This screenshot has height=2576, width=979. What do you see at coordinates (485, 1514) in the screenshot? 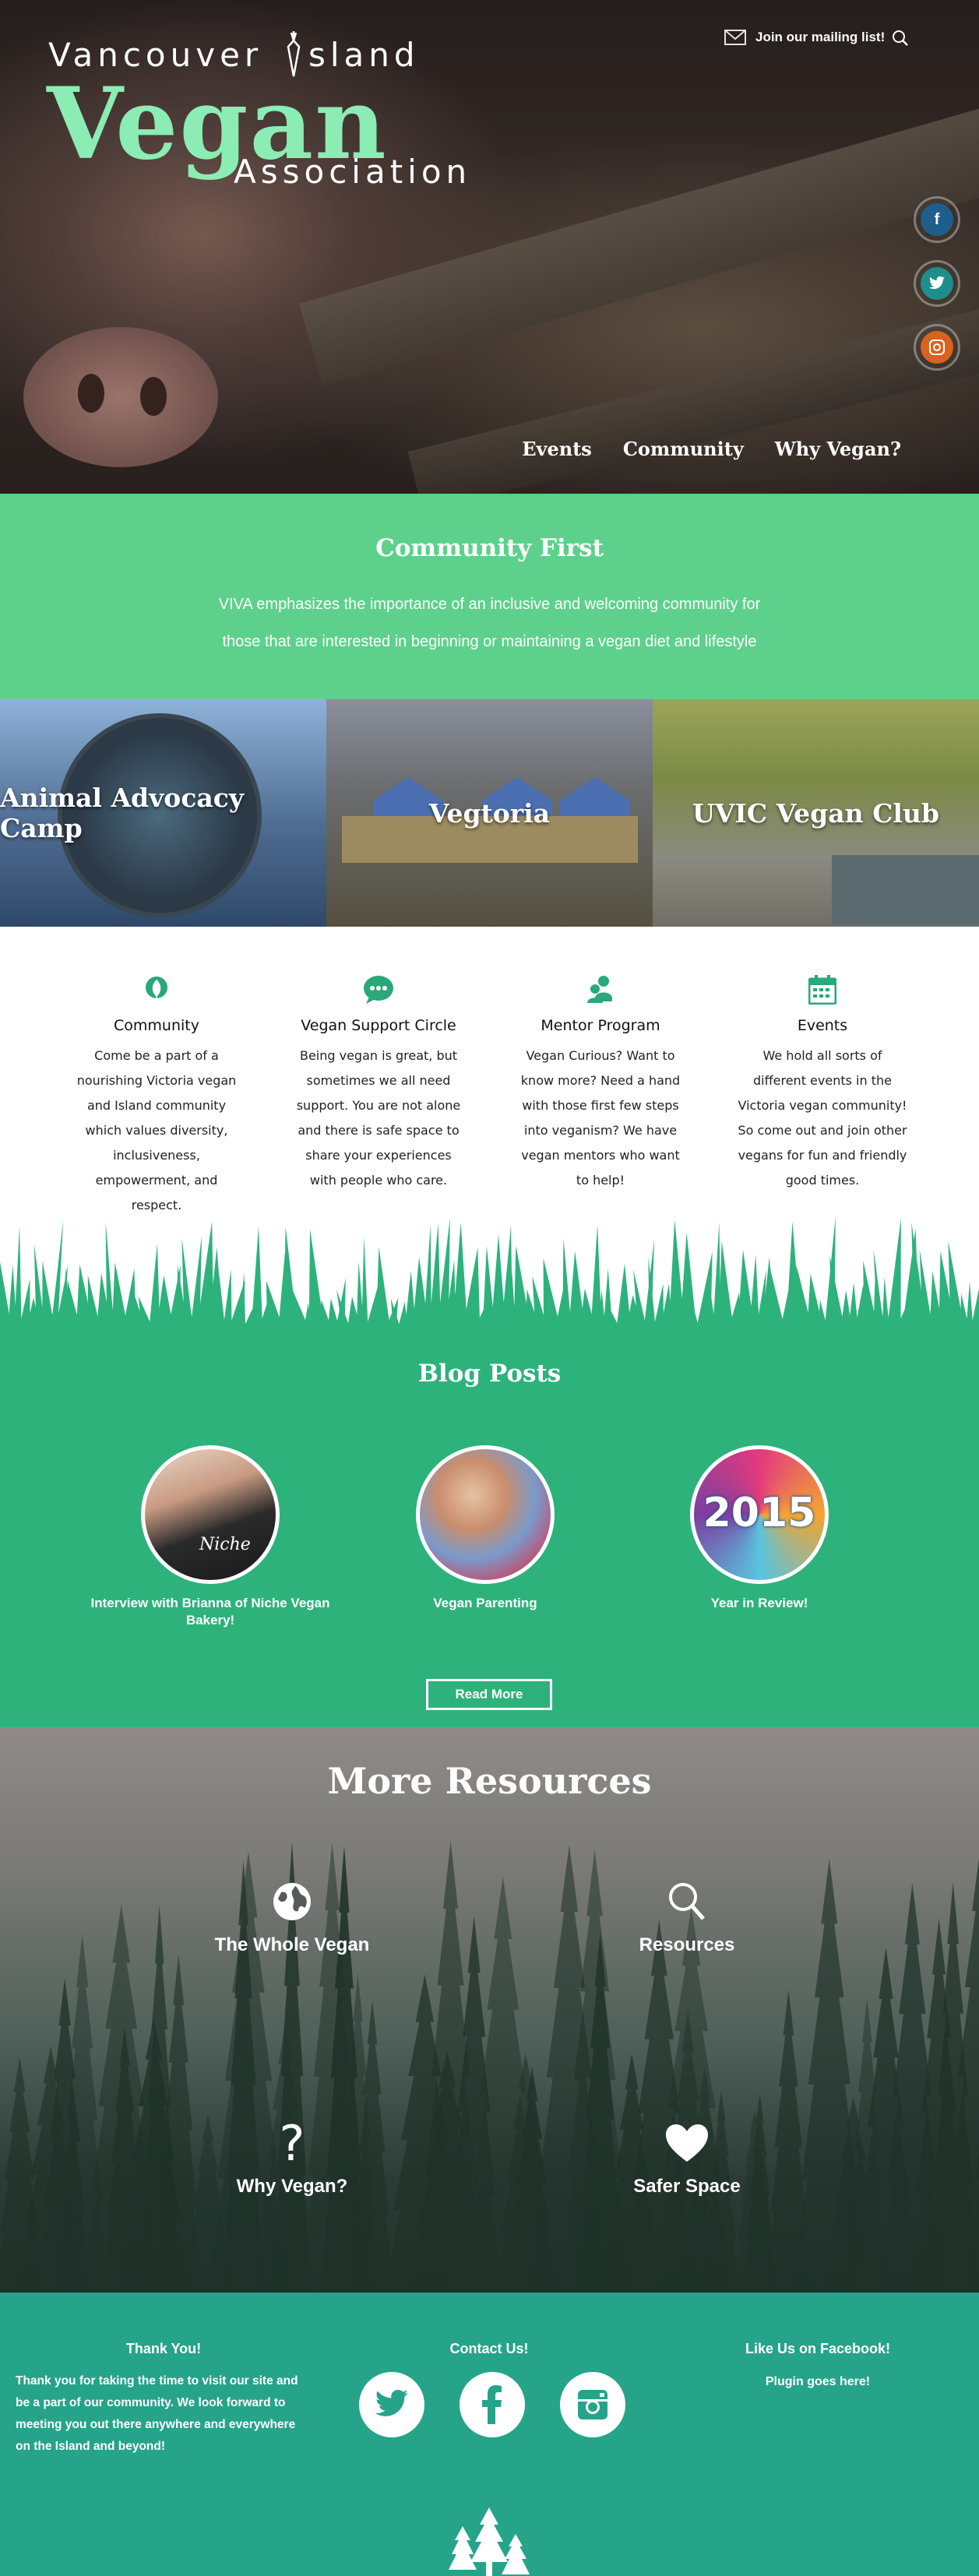
I see `blog-post-thumbnail` at bounding box center [485, 1514].